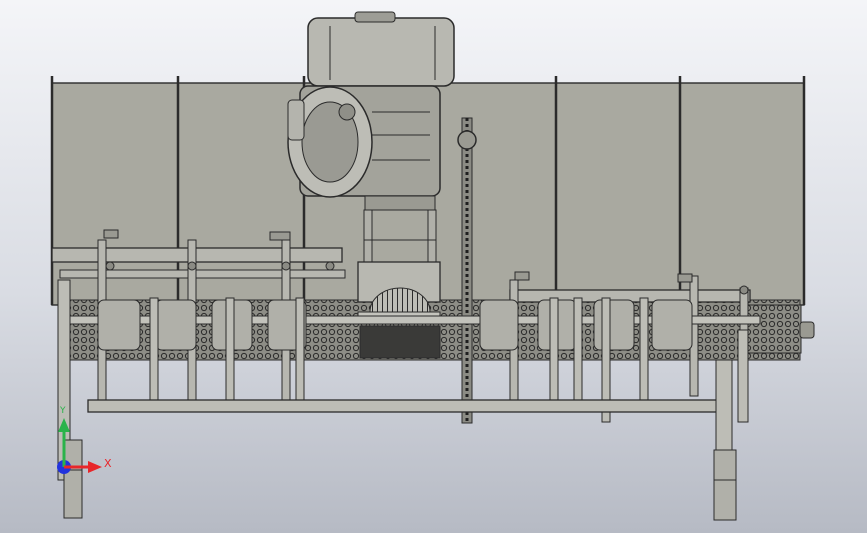  I want to click on engine-mount-plate, so click(400, 203).